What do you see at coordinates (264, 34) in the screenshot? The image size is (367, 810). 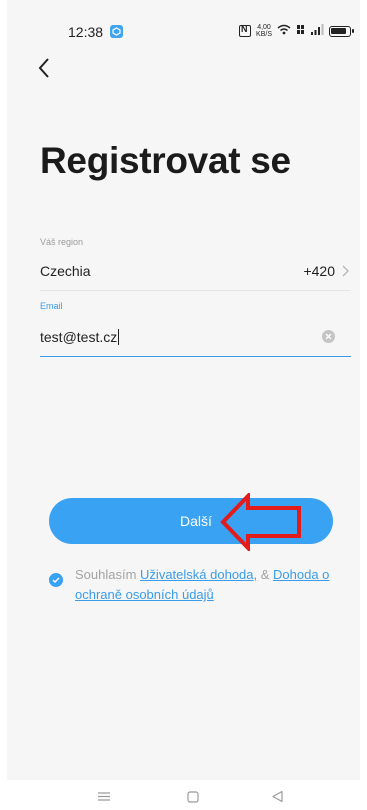 I see `network-speed-unit: KB/S` at bounding box center [264, 34].